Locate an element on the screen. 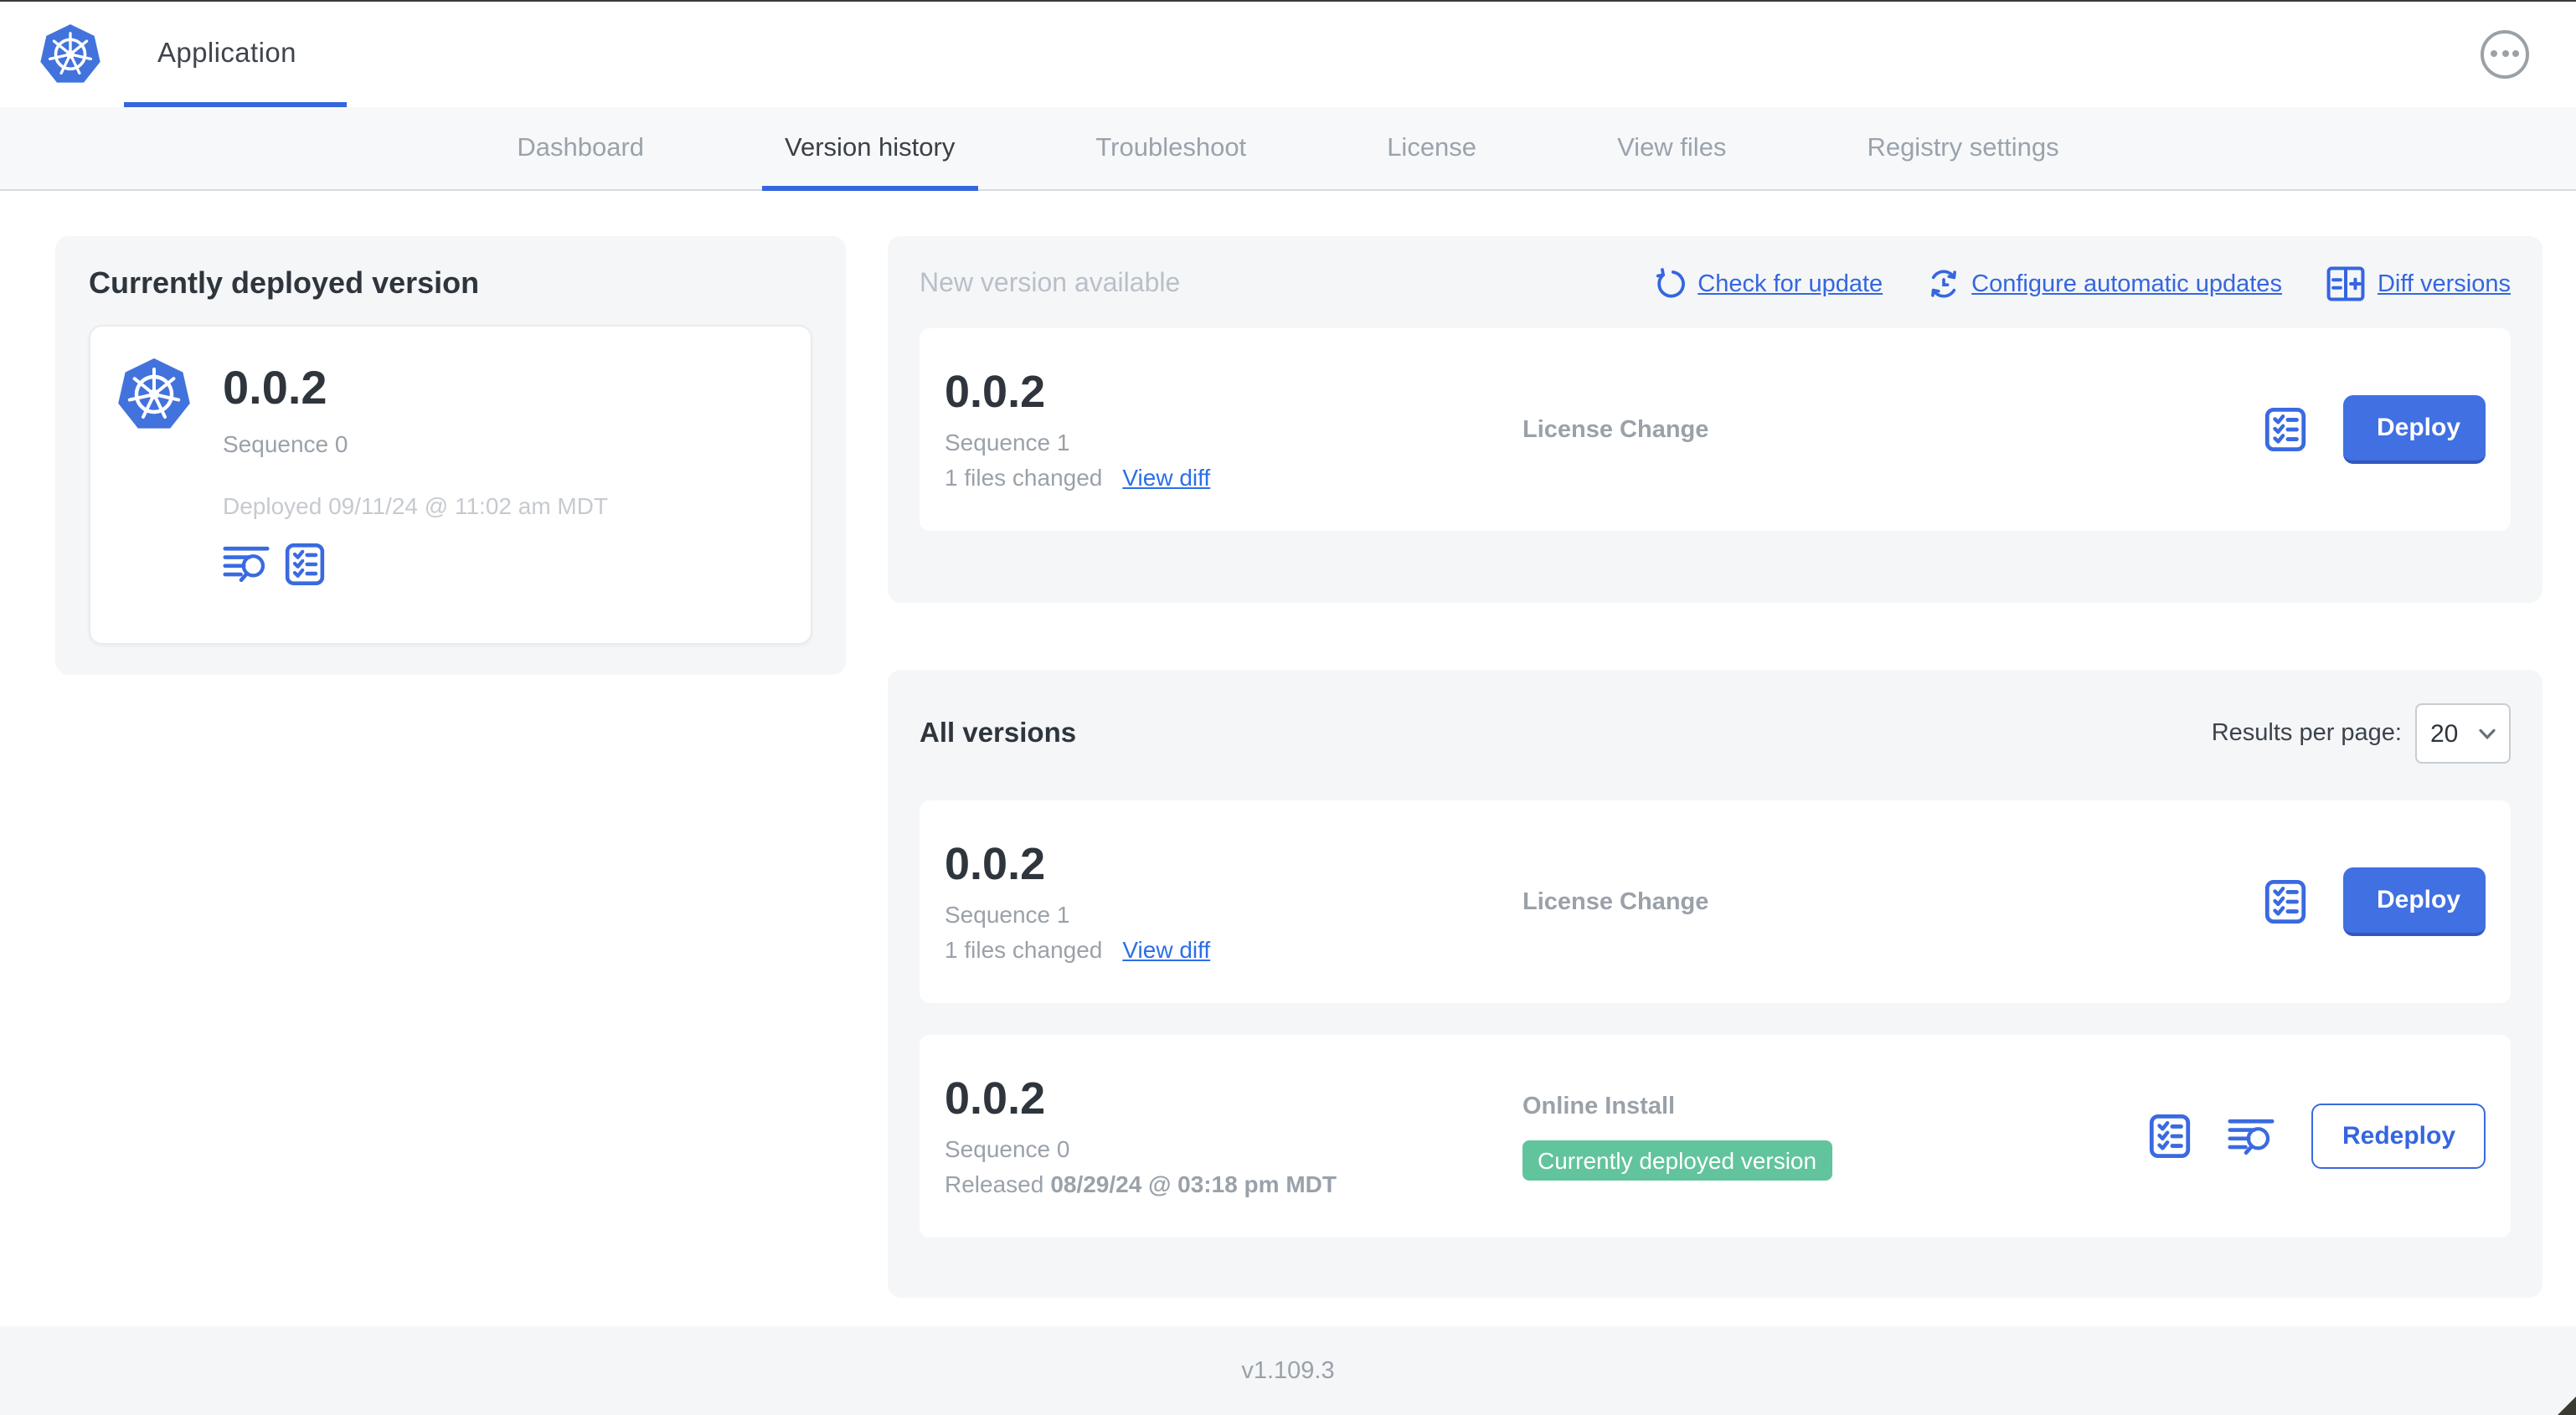 Image resolution: width=2576 pixels, height=1415 pixels. new-version-title: New version available is located at coordinates (1050, 283).